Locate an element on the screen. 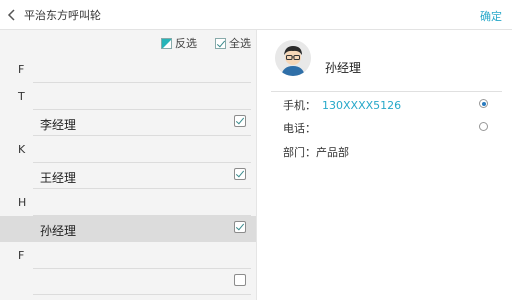  invert-selection-button: 反选 is located at coordinates (179, 43).